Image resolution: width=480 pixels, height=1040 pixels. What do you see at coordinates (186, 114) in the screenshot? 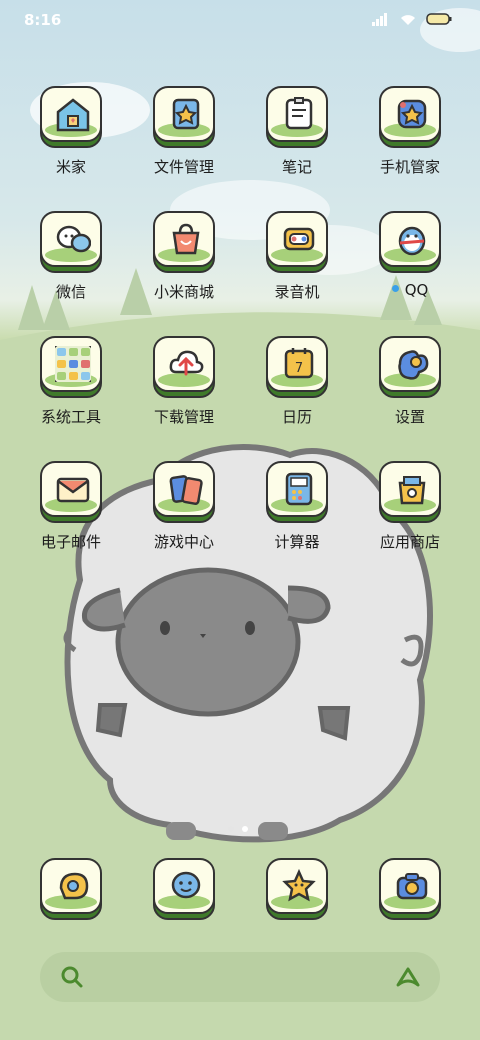
I see `files-icon` at bounding box center [186, 114].